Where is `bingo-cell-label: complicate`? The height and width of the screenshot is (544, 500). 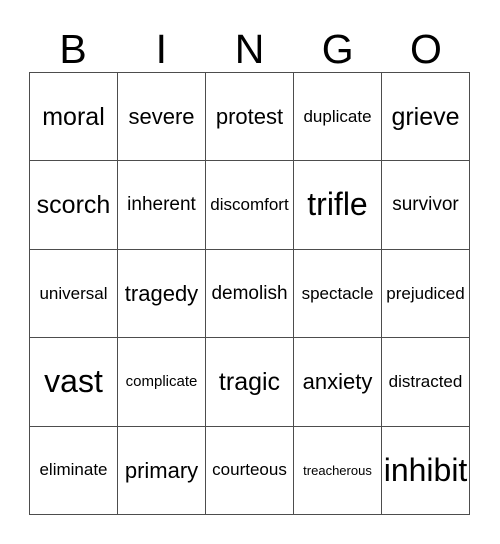
bingo-cell-label: complicate is located at coordinates (161, 382).